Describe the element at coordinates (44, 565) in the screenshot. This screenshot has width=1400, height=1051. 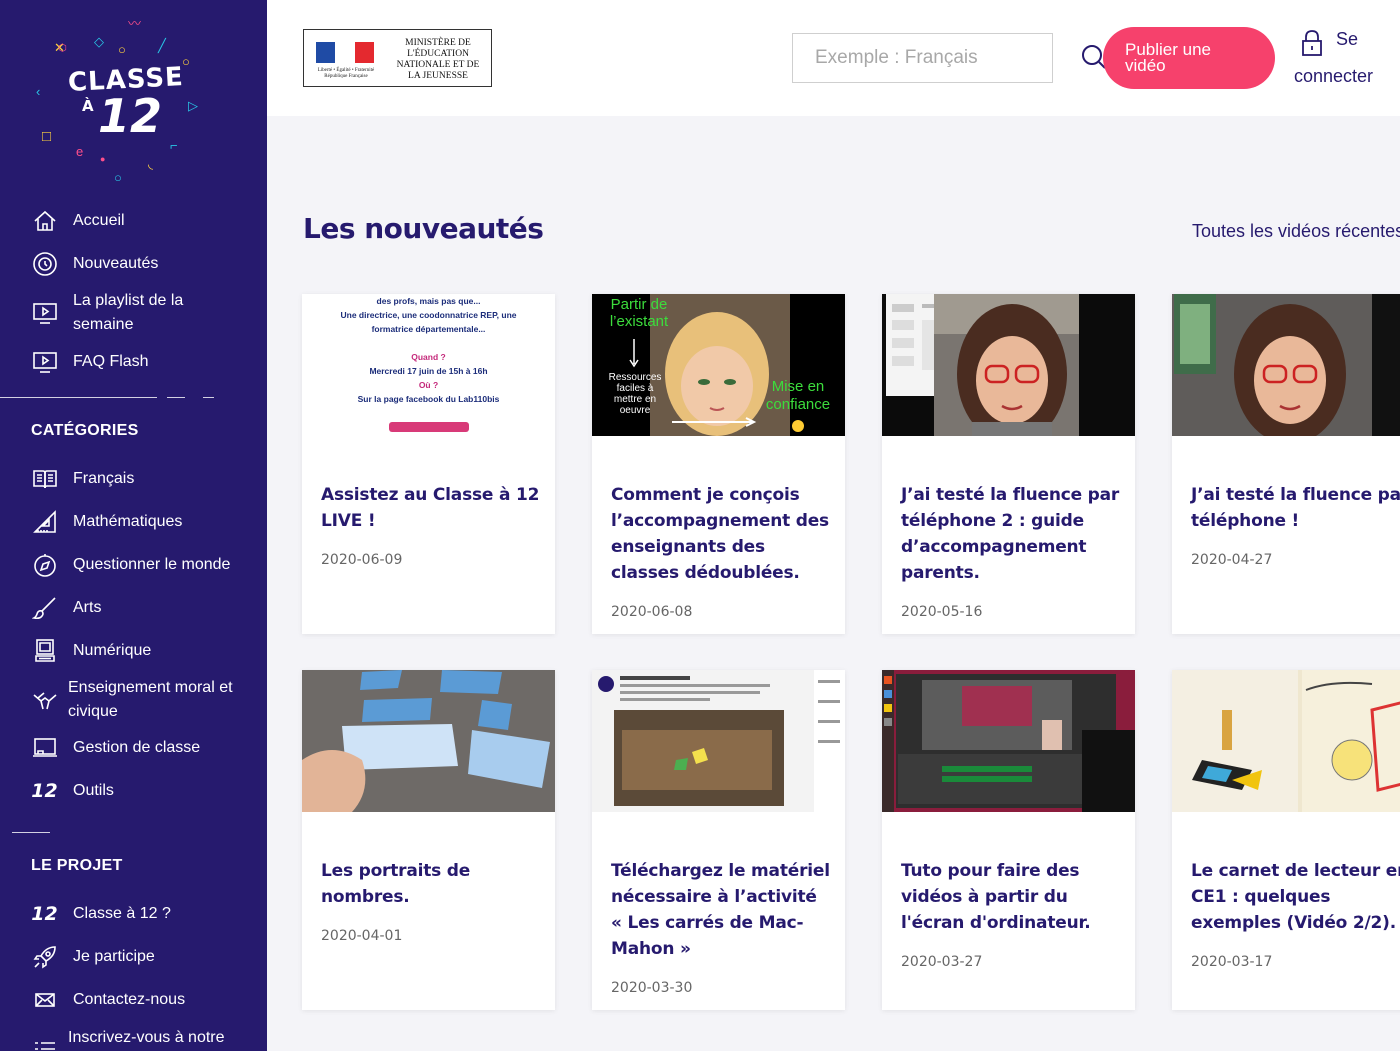
I see `compass-icon` at that location.